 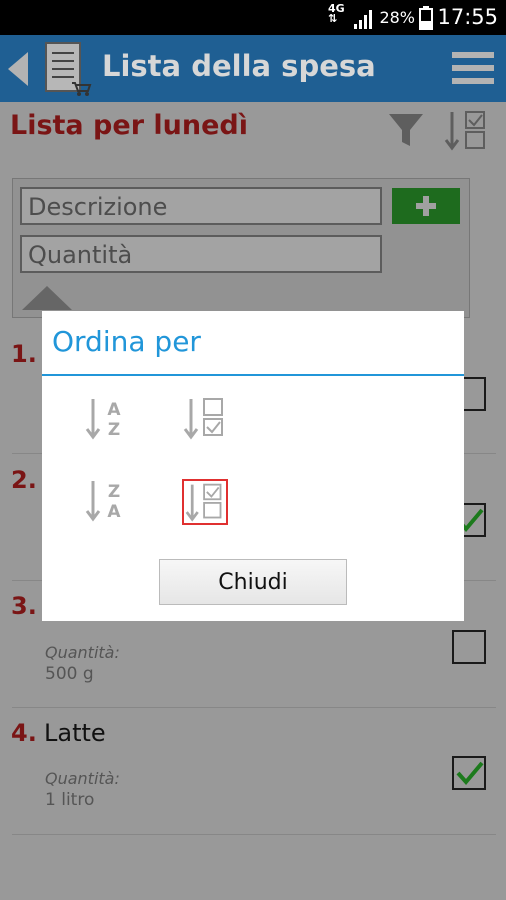 I want to click on battery-percentage: 28%, so click(x=397, y=17).